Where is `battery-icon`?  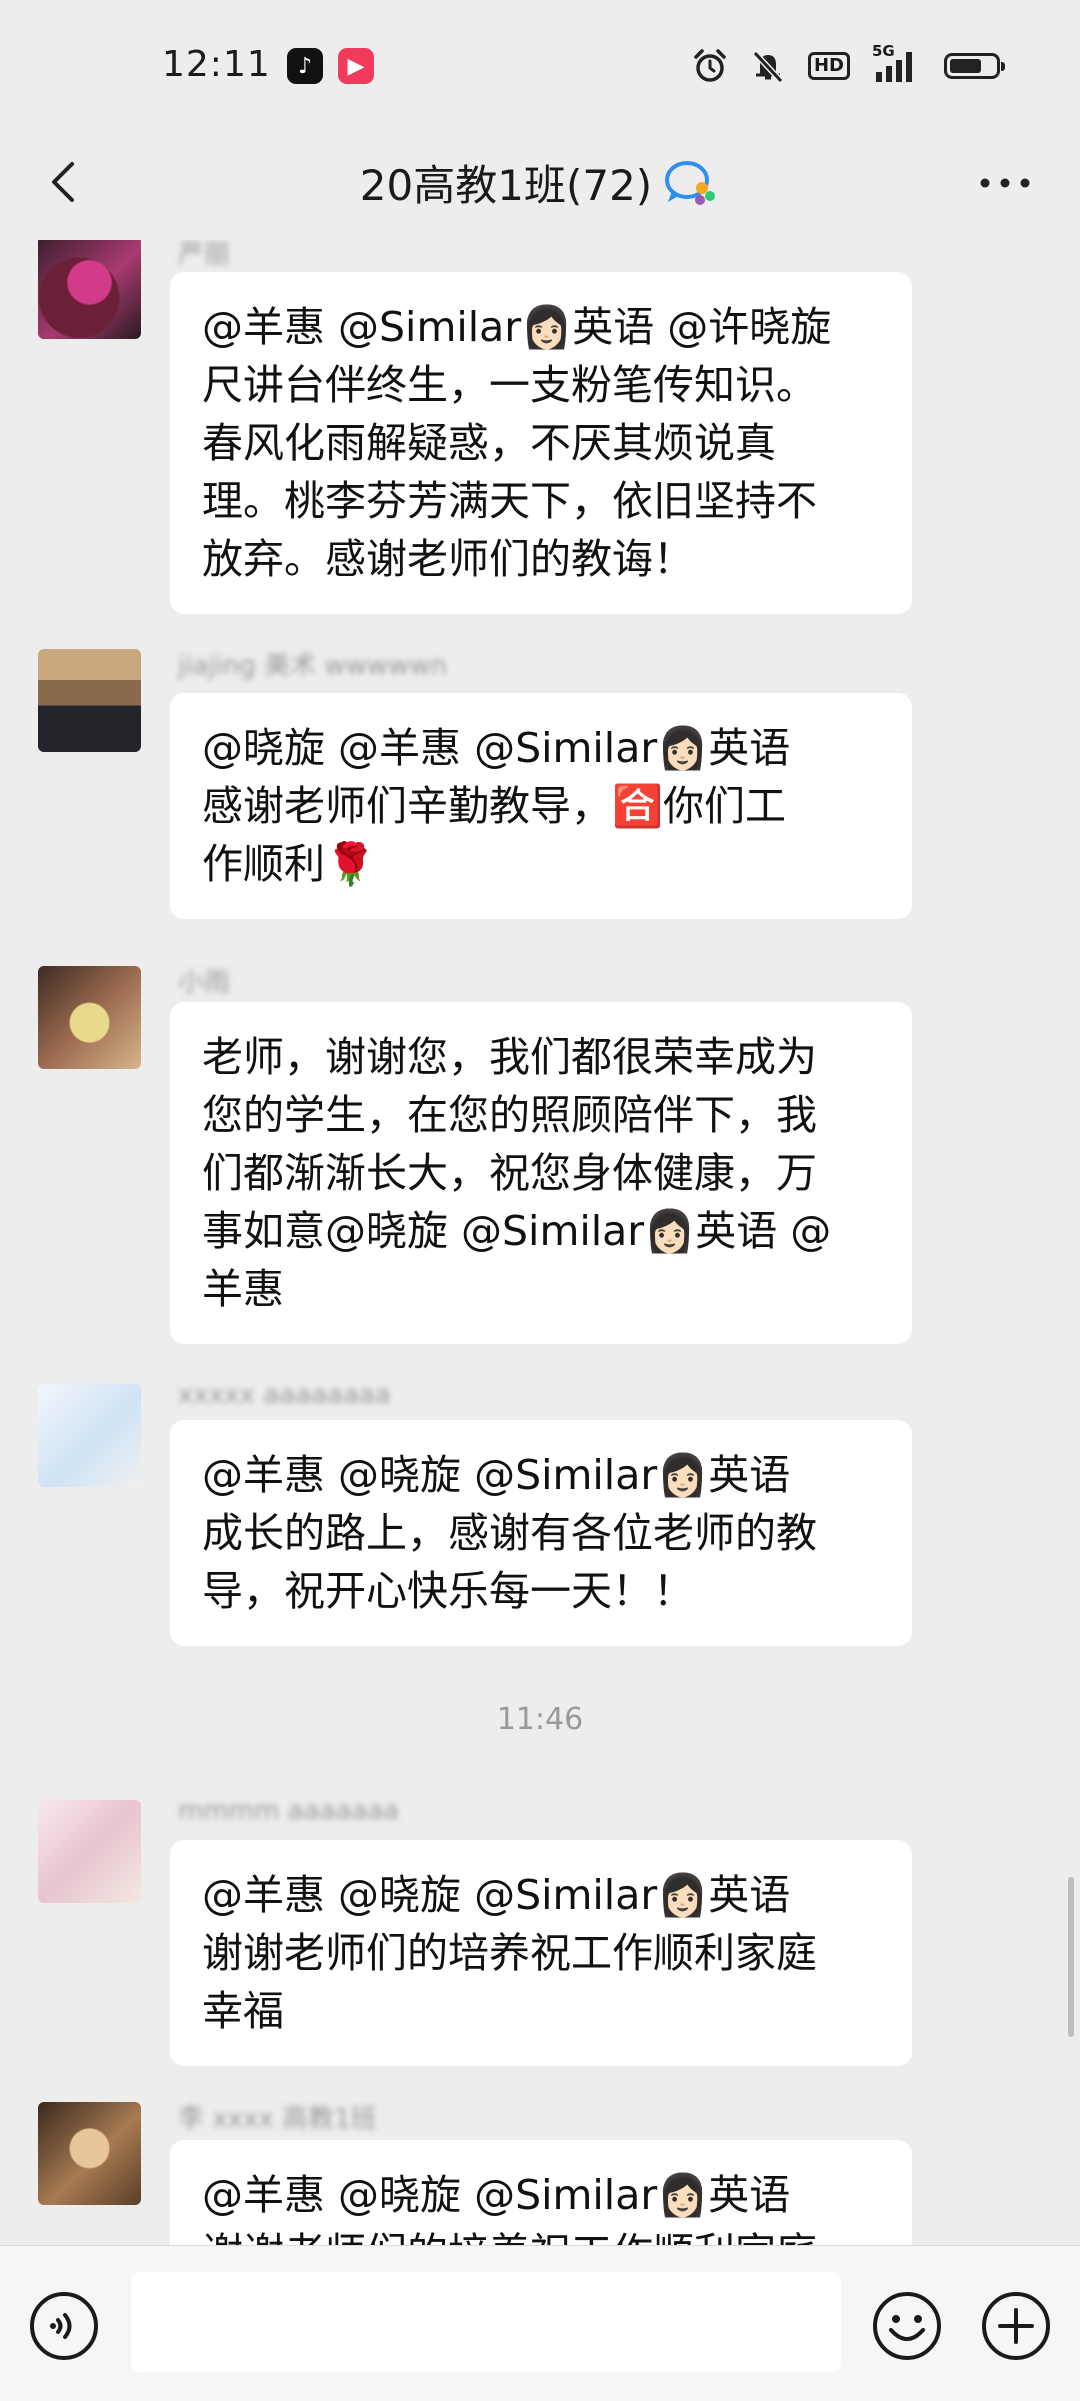
battery-icon is located at coordinates (974, 66).